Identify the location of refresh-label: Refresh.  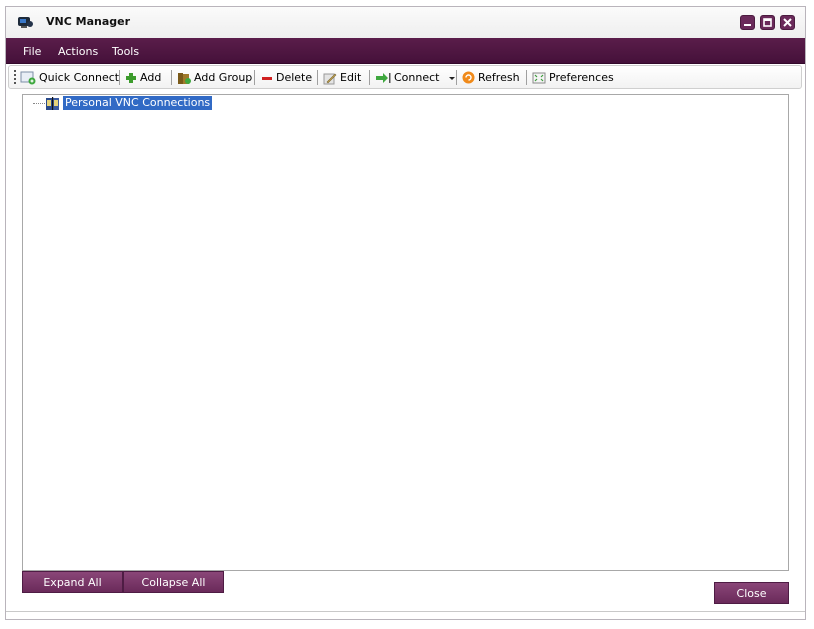
(499, 77).